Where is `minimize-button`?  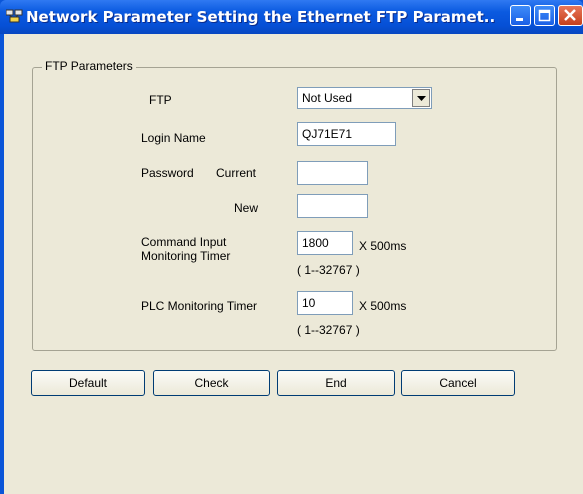 minimize-button is located at coordinates (520, 15).